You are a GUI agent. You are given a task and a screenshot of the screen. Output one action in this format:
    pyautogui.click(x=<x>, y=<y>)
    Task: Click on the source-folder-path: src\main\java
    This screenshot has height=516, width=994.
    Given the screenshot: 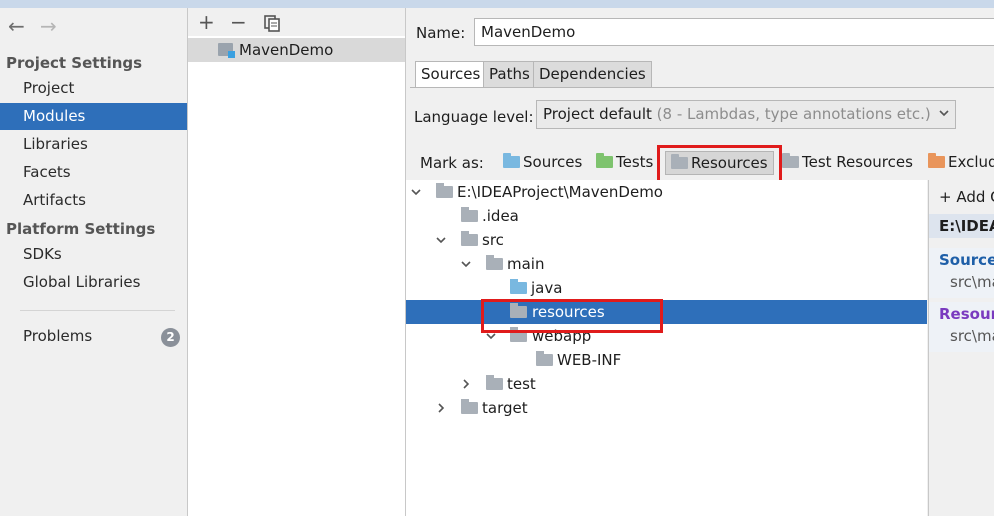 What is the action you would take?
    pyautogui.click(x=966, y=282)
    